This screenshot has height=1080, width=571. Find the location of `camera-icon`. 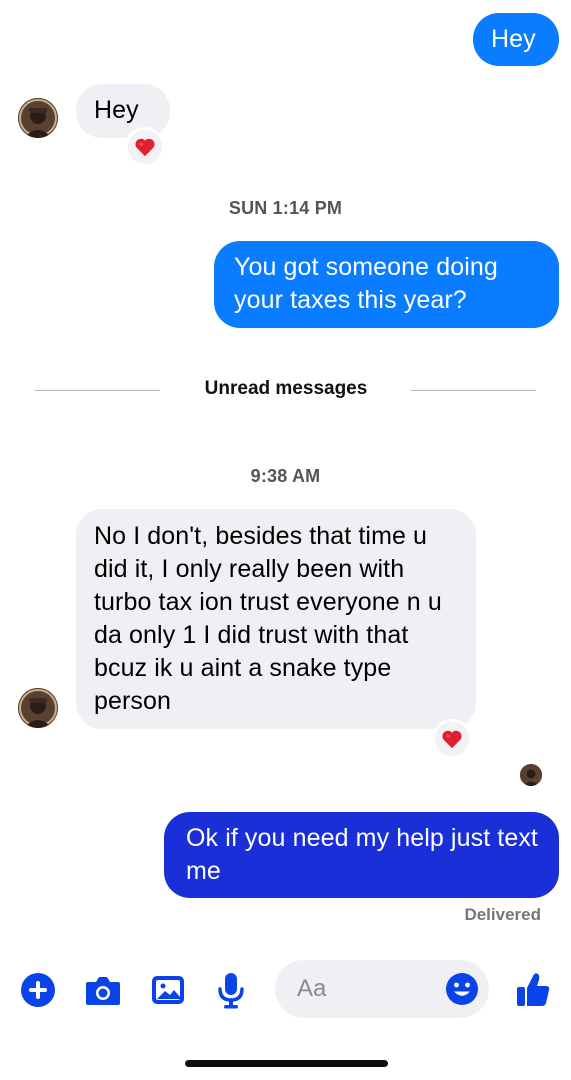

camera-icon is located at coordinates (103, 991).